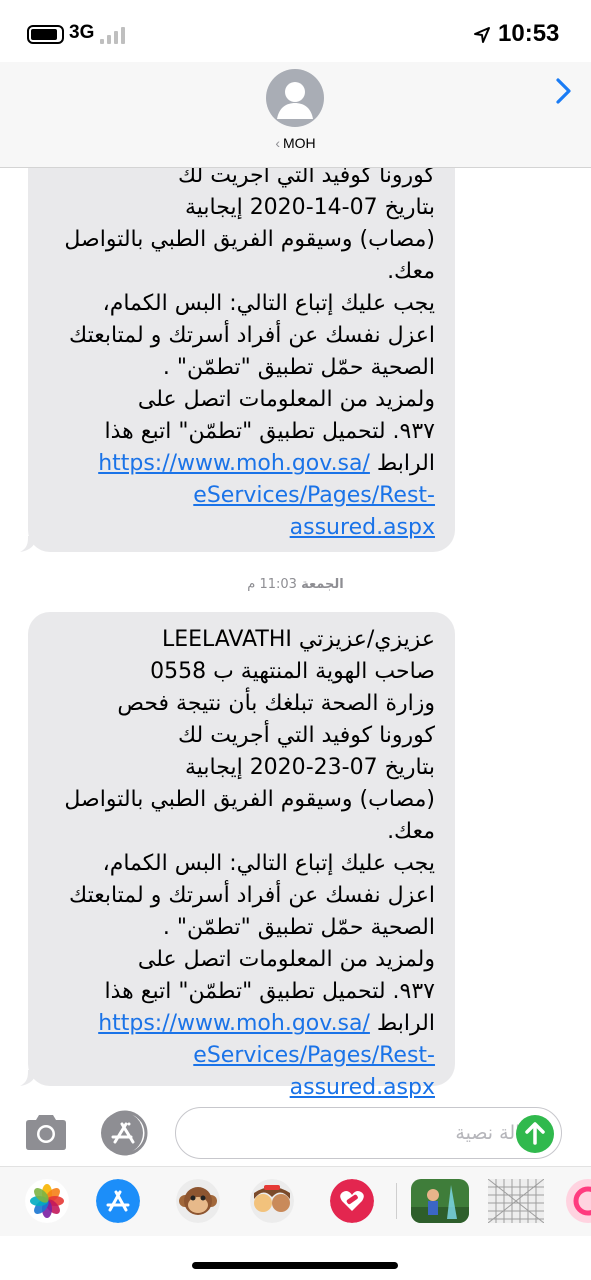 The width and height of the screenshot is (591, 1280). Describe the element at coordinates (391, 1133) in the screenshot. I see `message-input` at that location.